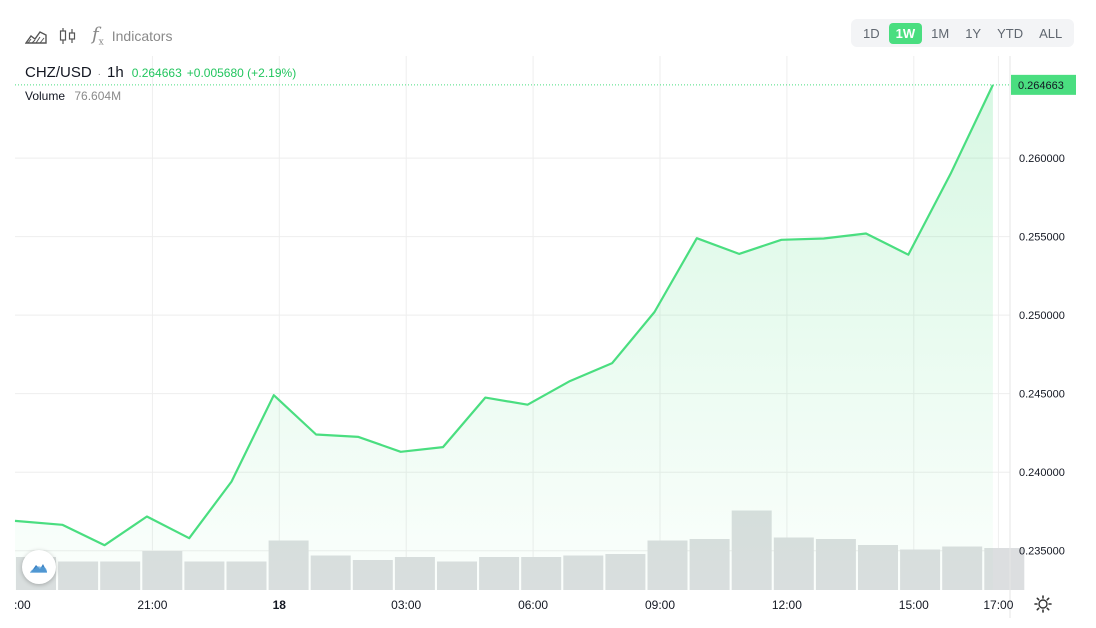 This screenshot has height=628, width=1096. I want to click on y-tick-label-2: 0.245000, so click(1042, 395).